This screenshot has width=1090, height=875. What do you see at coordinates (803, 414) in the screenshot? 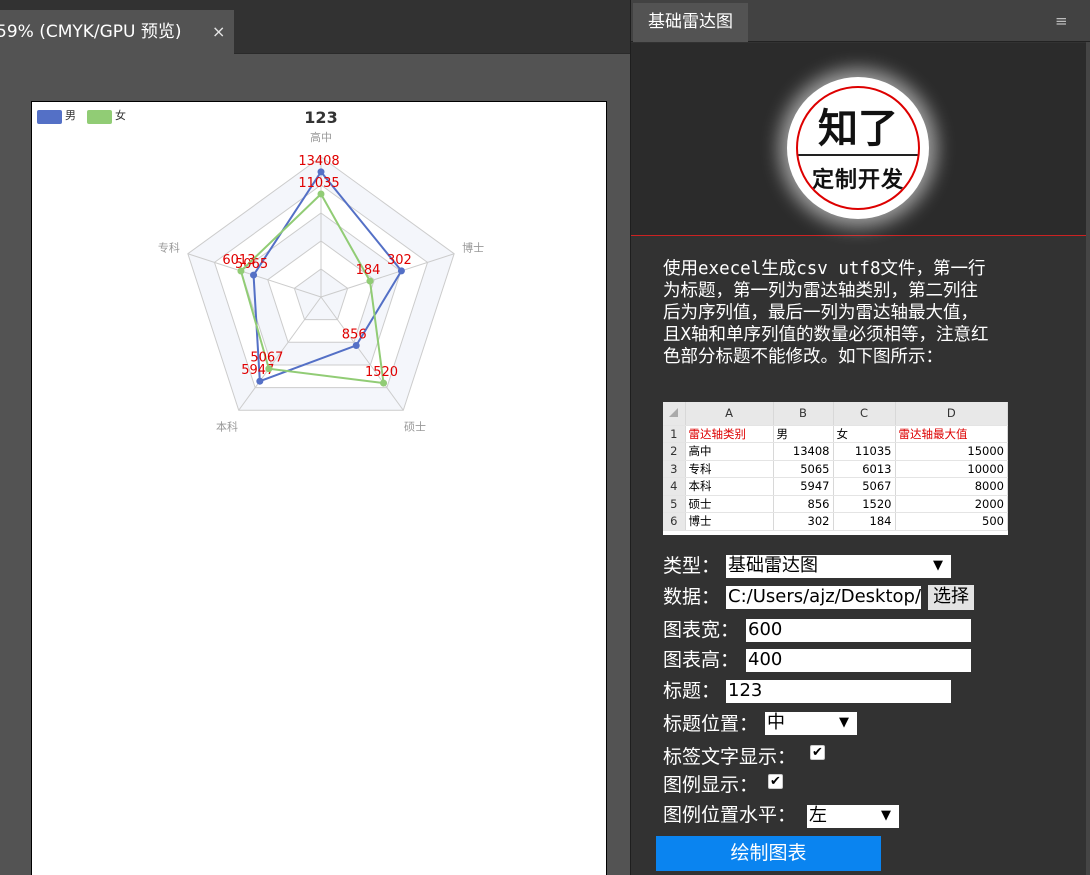
I see `excel-col-header: B` at bounding box center [803, 414].